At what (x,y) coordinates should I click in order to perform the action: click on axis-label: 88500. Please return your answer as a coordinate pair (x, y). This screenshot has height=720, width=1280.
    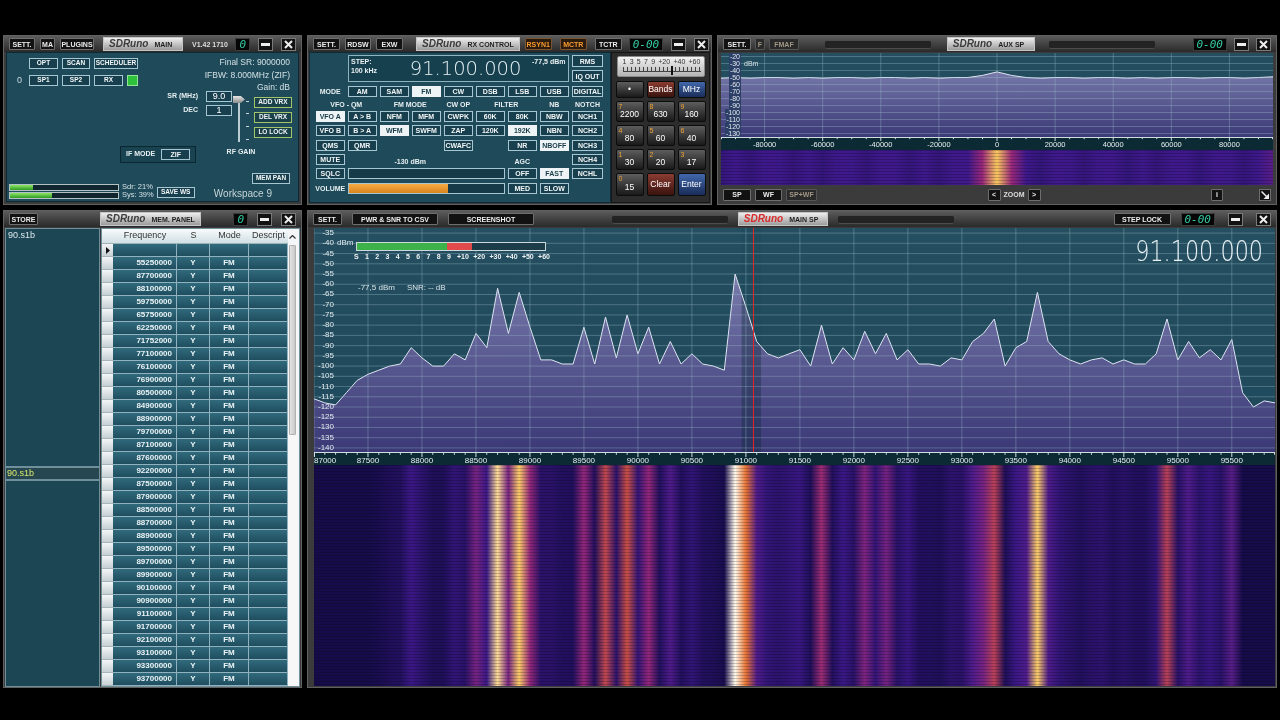
    Looking at the image, I should click on (476, 461).